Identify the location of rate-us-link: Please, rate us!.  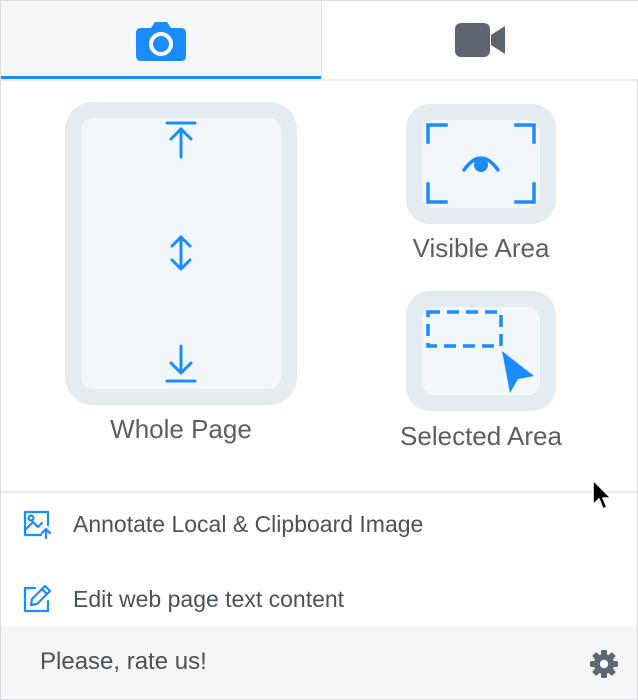
(123, 662).